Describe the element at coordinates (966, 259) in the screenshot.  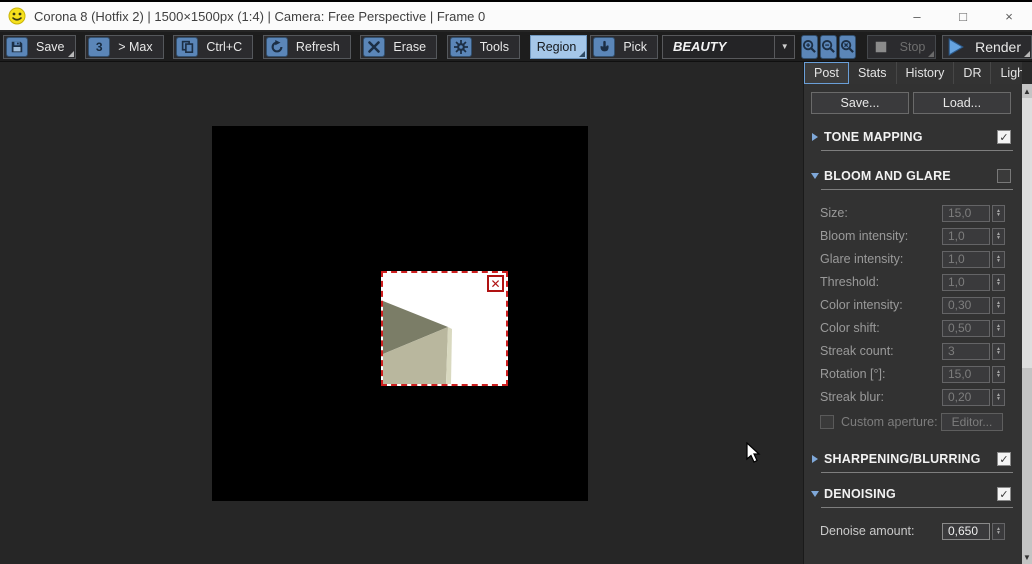
I see `glare-intensity-input: 1,0` at that location.